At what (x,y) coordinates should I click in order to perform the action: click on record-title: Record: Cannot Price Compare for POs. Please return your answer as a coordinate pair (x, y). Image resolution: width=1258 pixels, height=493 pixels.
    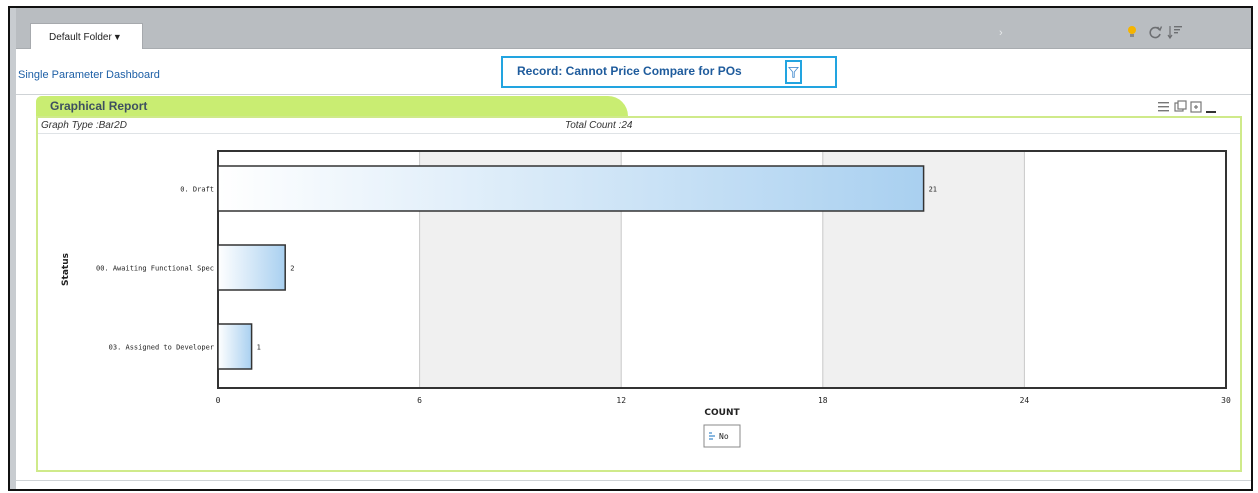
    Looking at the image, I should click on (629, 71).